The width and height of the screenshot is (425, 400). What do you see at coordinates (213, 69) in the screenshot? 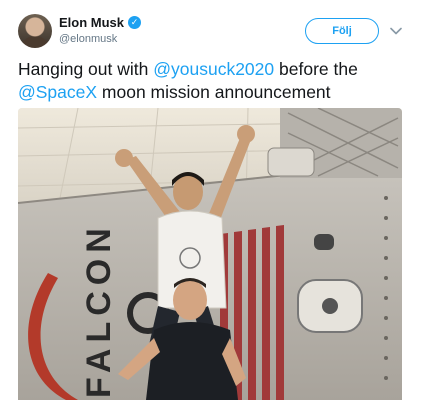
I see `mention-link: @yousuck2020` at bounding box center [213, 69].